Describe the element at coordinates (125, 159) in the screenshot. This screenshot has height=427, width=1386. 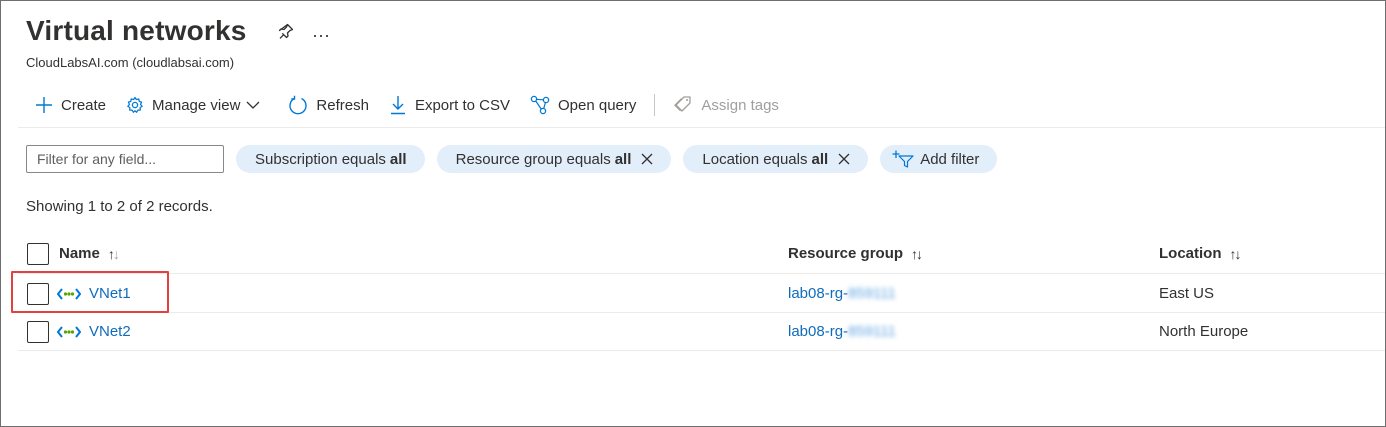
I see `filter-input` at that location.